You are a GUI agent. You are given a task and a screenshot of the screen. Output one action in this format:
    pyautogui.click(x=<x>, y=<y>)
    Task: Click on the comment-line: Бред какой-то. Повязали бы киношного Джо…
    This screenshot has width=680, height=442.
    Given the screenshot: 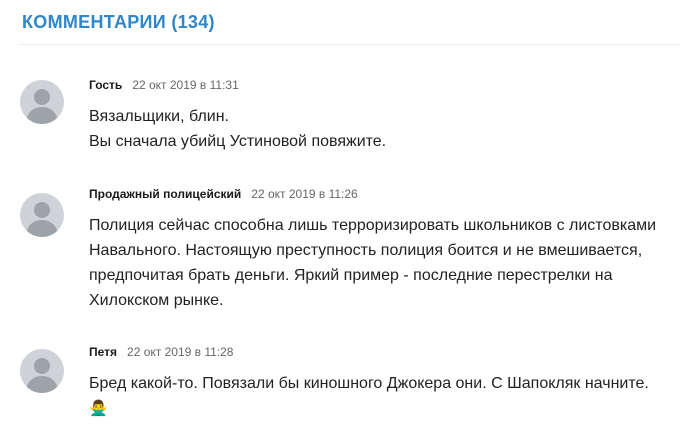 What is the action you would take?
    pyautogui.click(x=379, y=396)
    